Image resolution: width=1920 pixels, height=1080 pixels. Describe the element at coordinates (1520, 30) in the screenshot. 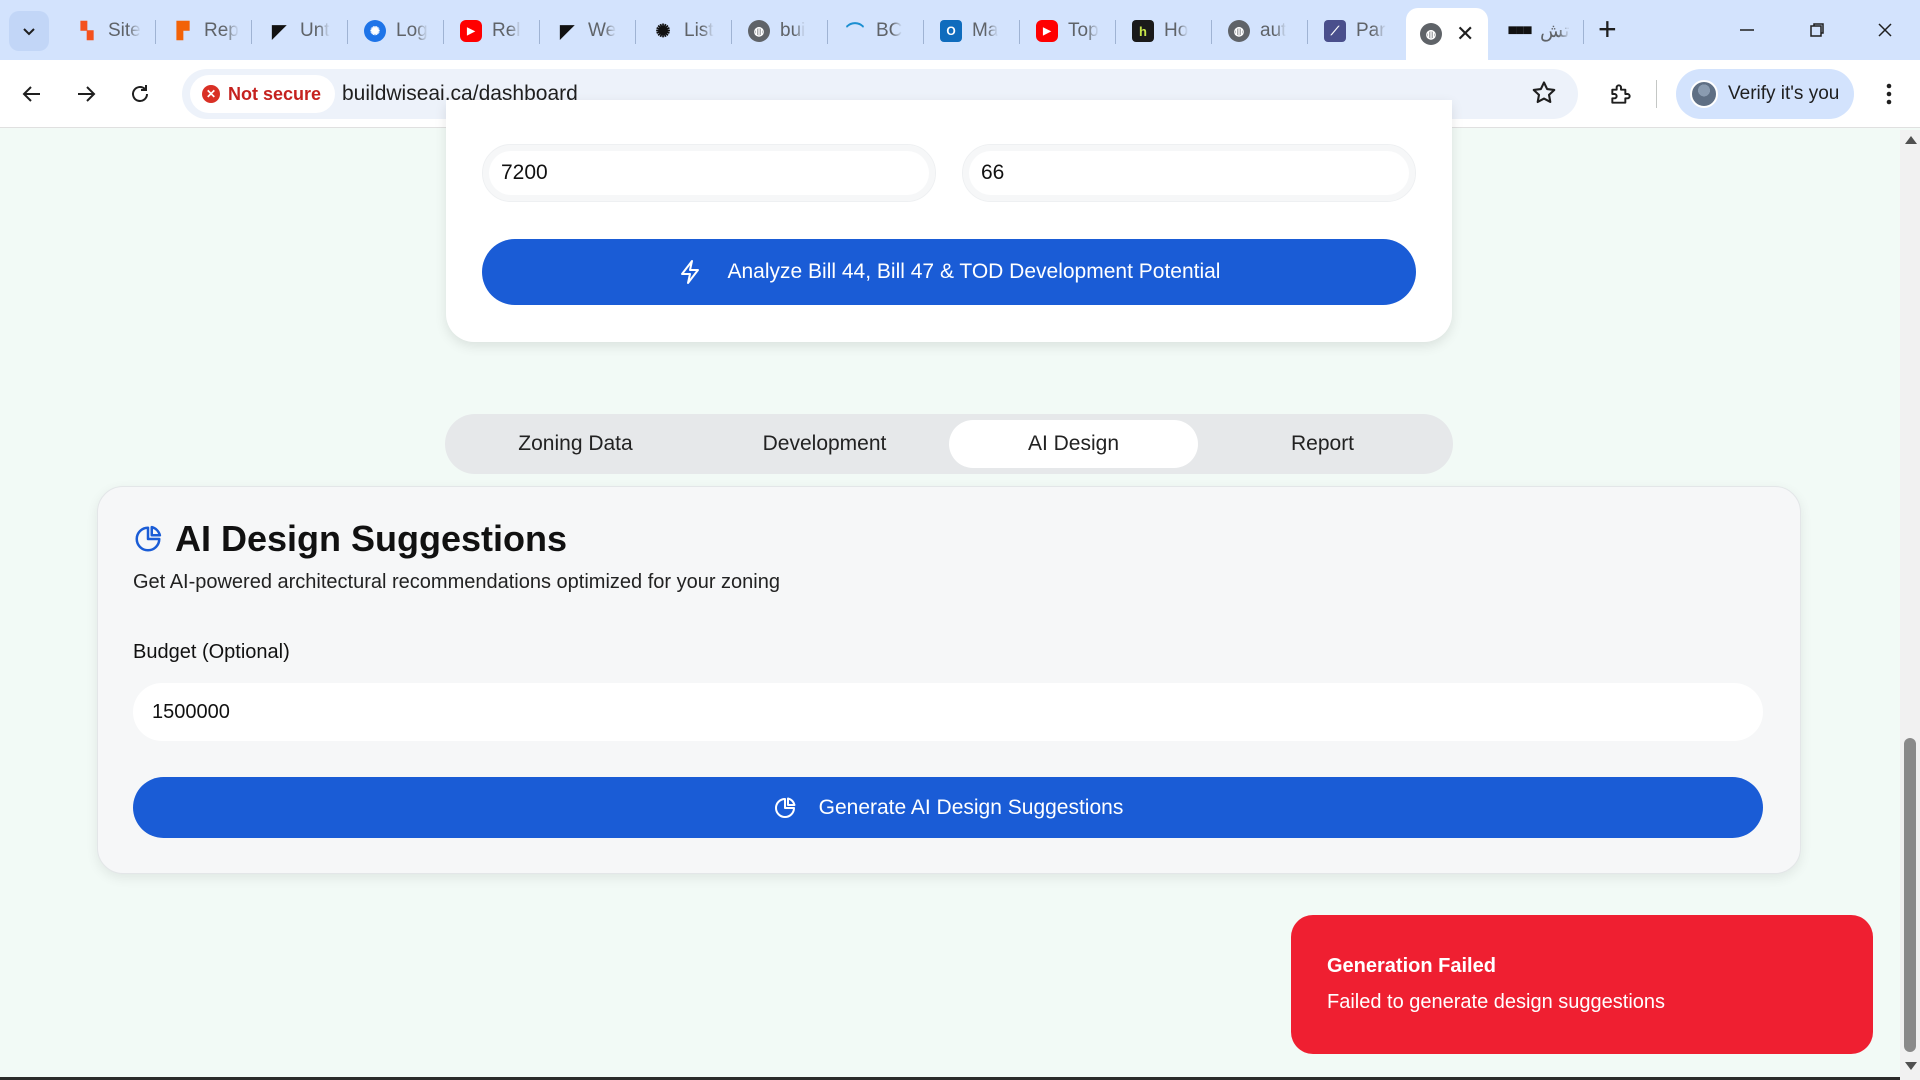

I see `dots-favicon-icon: ■■■` at that location.